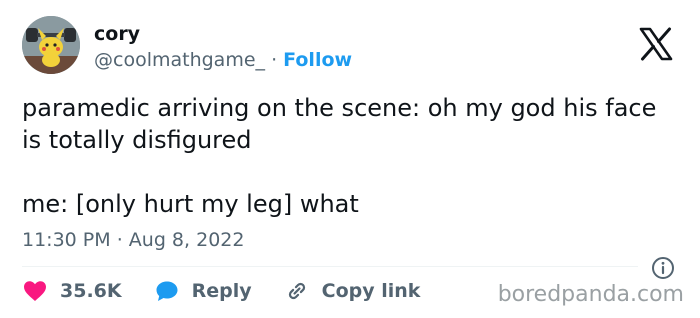 The width and height of the screenshot is (700, 318). I want to click on copy-link-label: Copy link, so click(371, 291).